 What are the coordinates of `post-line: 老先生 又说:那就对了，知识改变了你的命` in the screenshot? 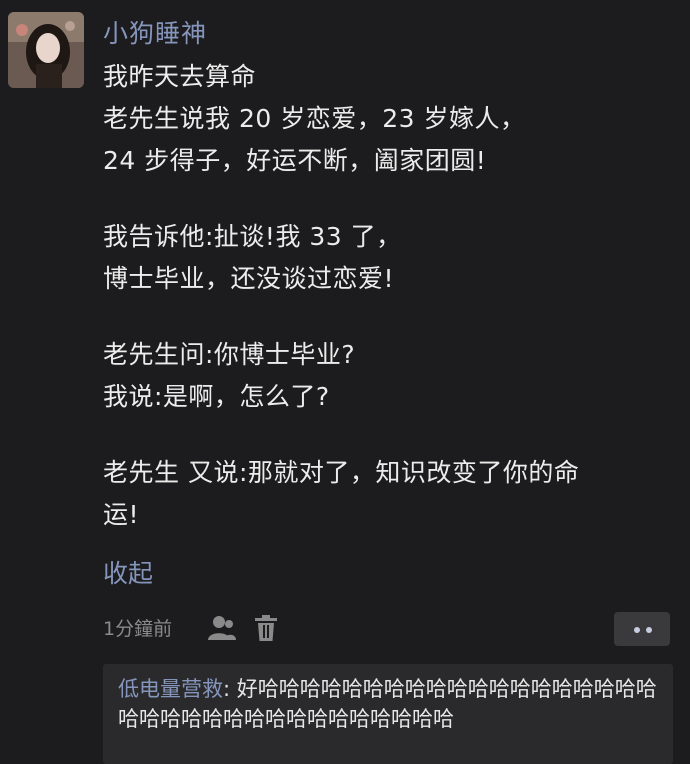 It's located at (341, 472).